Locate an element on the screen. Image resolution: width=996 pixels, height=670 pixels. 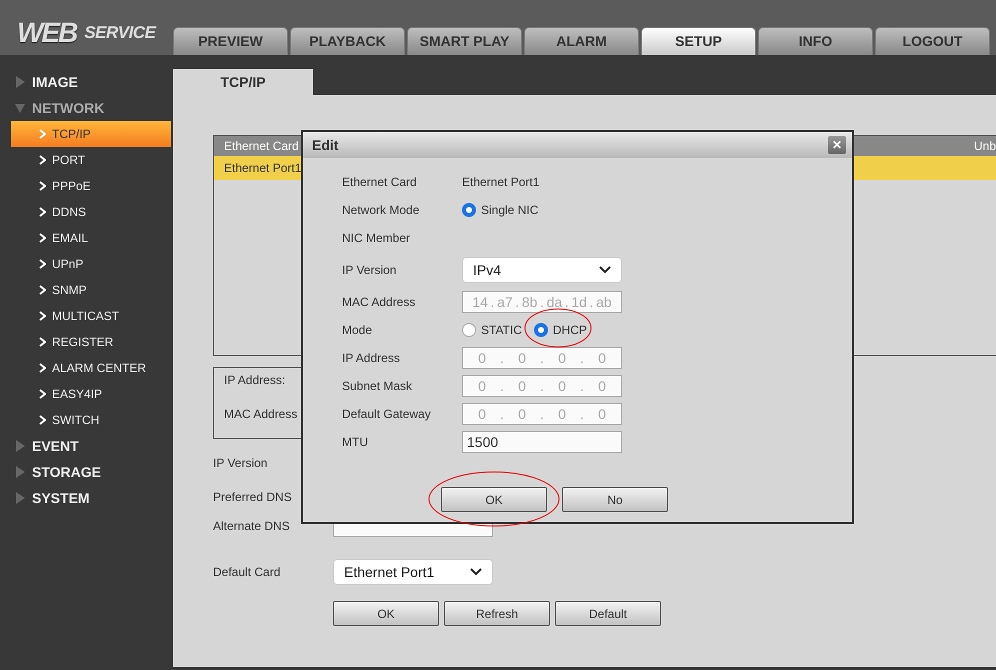
field-label: IP Address is located at coordinates (371, 358).